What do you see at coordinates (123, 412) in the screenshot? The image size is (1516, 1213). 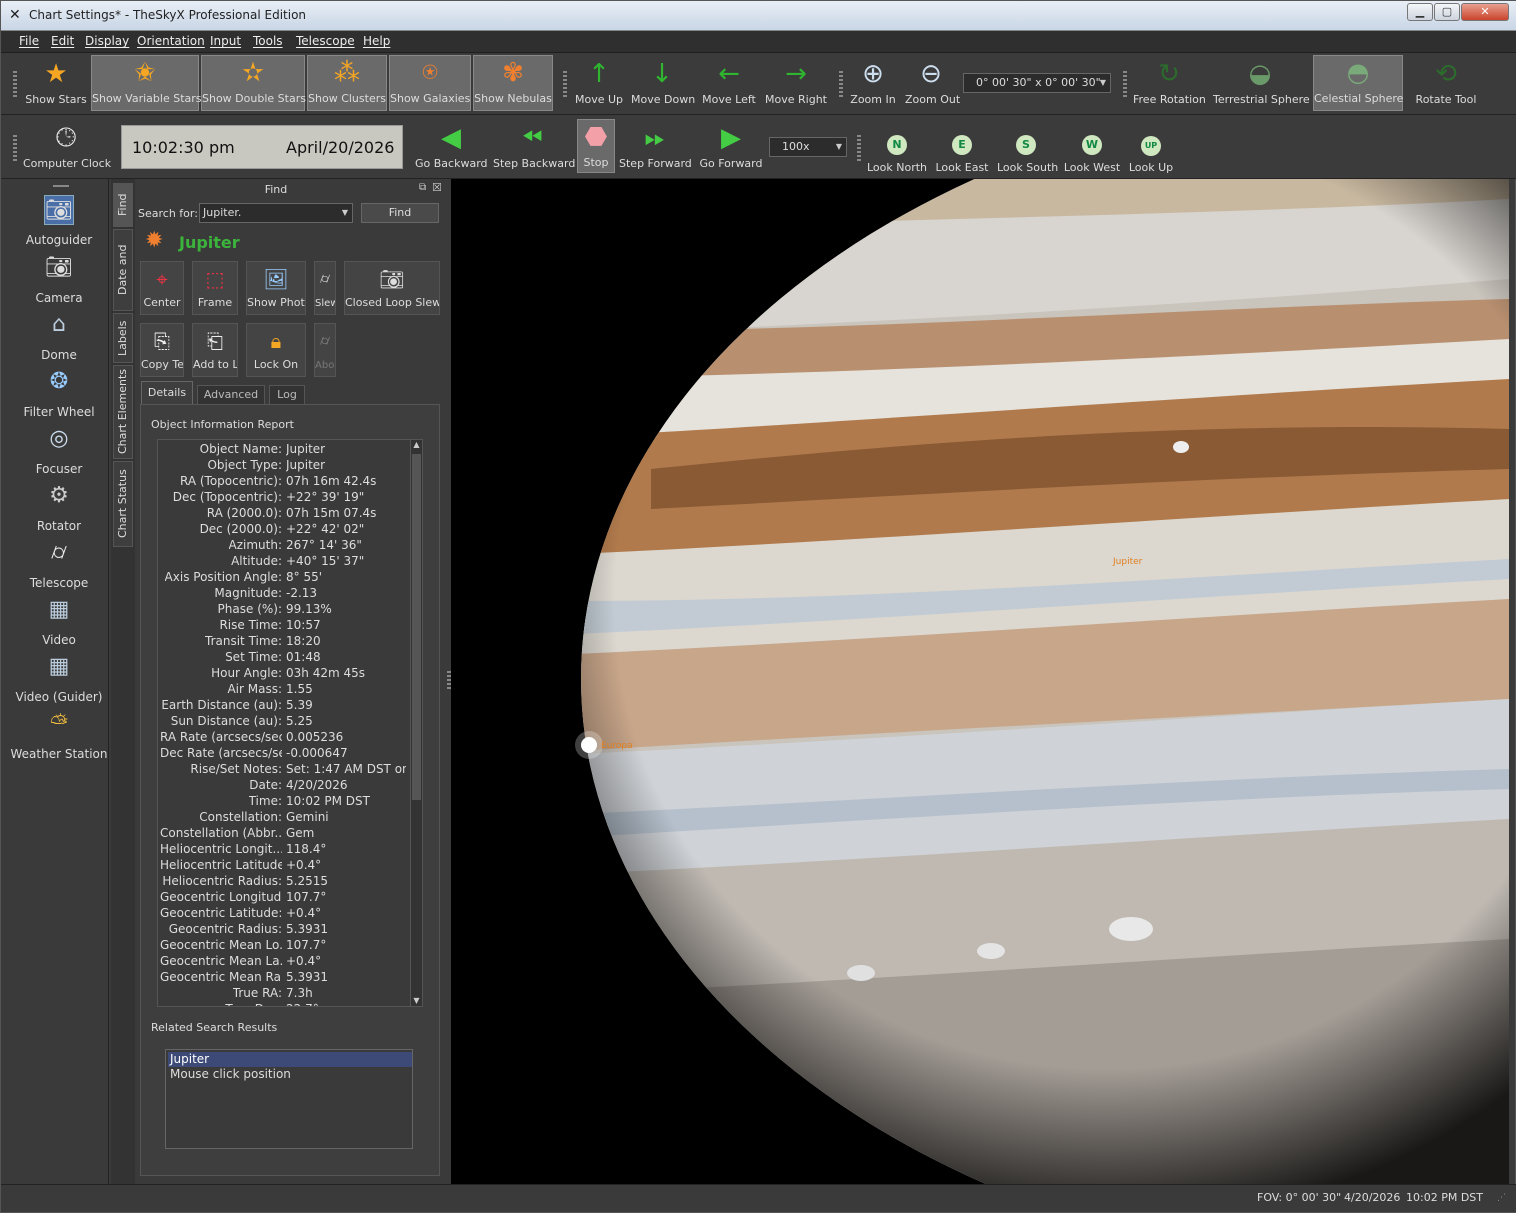 I see `tab-chart-elements: Chart Elements` at bounding box center [123, 412].